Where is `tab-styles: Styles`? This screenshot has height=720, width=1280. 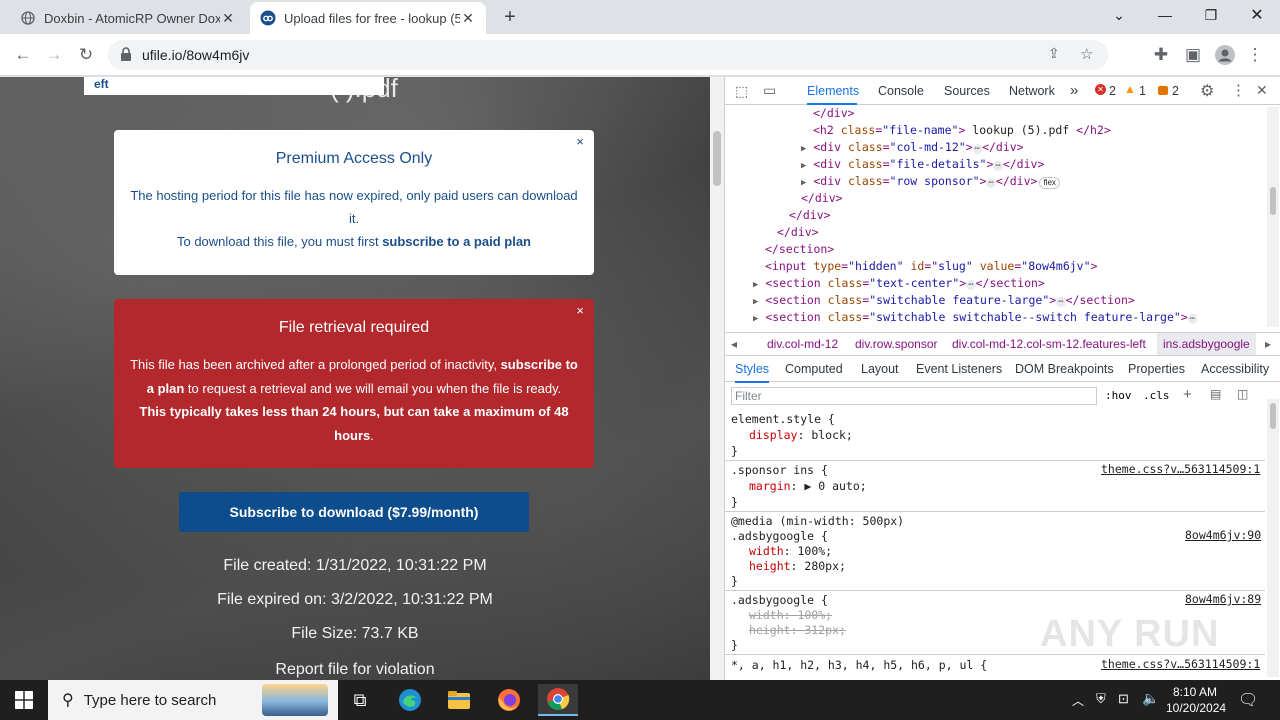 tab-styles: Styles is located at coordinates (752, 370).